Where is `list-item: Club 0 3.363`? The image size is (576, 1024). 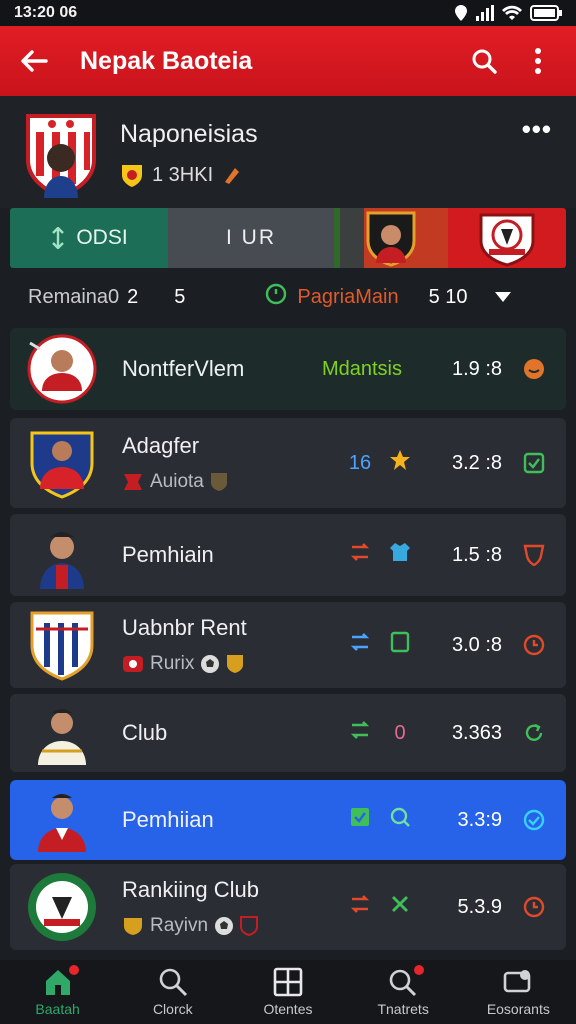
list-item: Club 0 3.363 is located at coordinates (288, 733).